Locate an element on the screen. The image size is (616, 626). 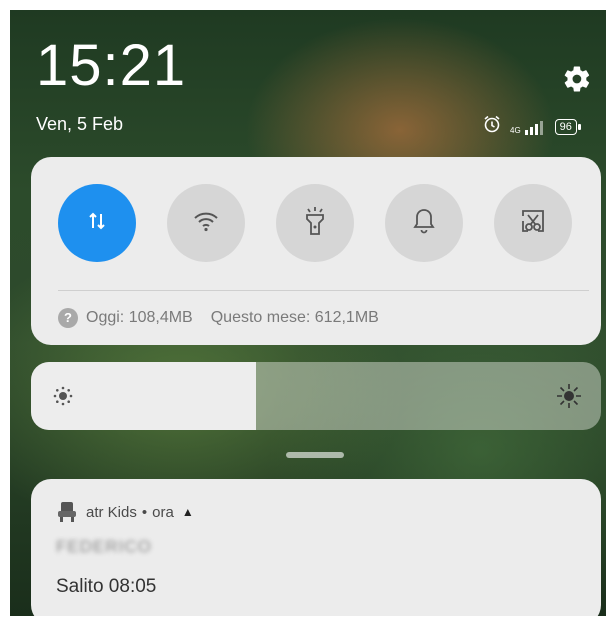
wifi-icon is located at coordinates (206, 223).